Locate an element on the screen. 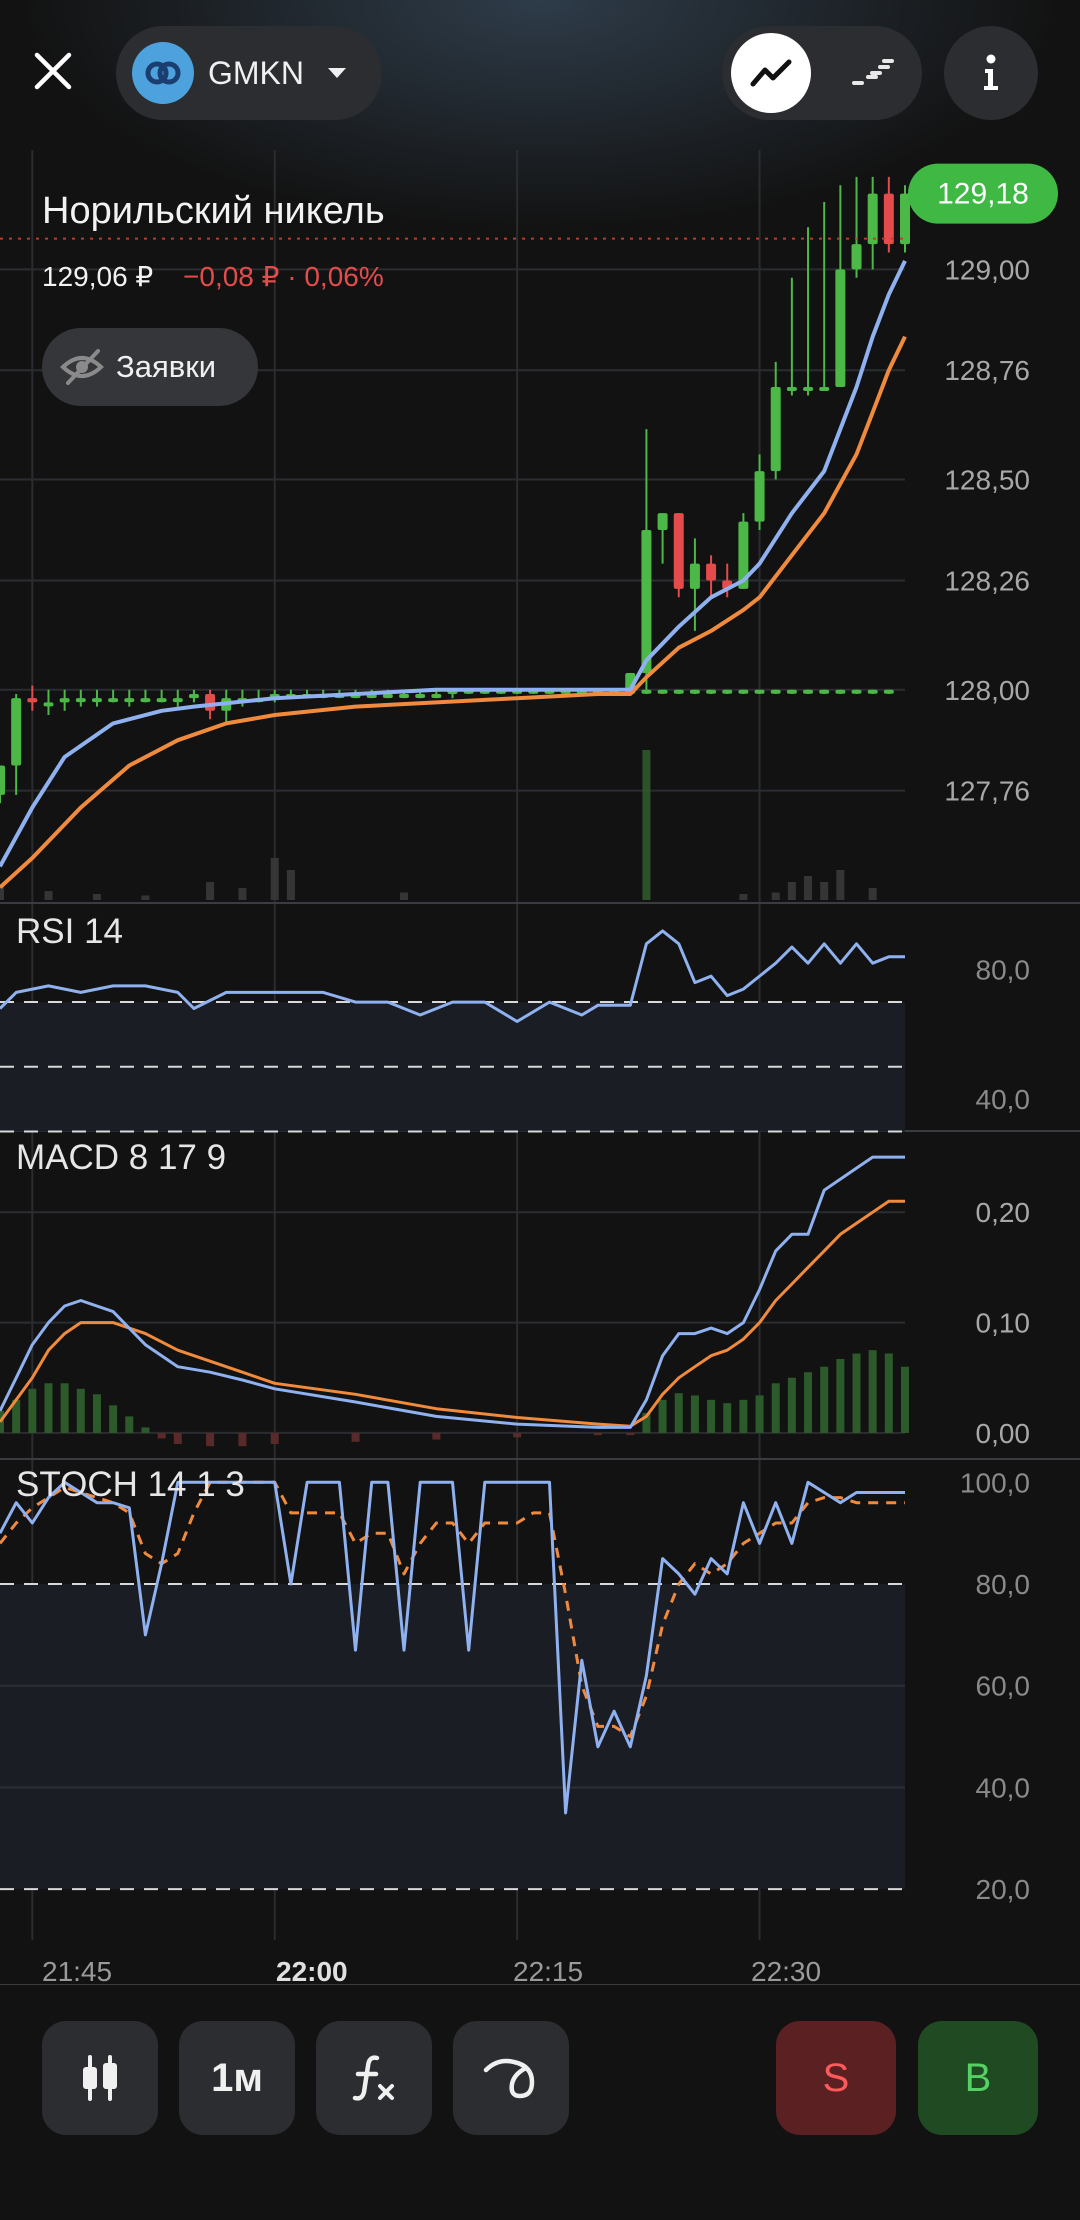 Image resolution: width=1080 pixels, height=2220 pixels. candlestick-mode-icon is located at coordinates (873, 72).